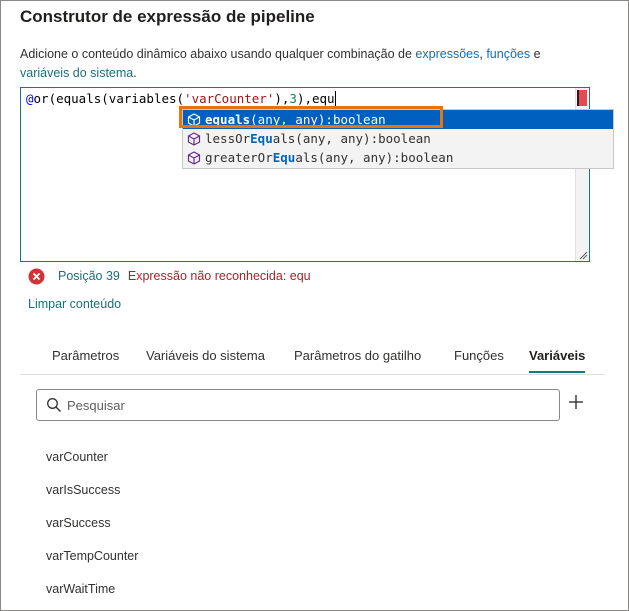 The width and height of the screenshot is (629, 611). What do you see at coordinates (583, 98) in the screenshot?
I see `error-scroll-marker` at bounding box center [583, 98].